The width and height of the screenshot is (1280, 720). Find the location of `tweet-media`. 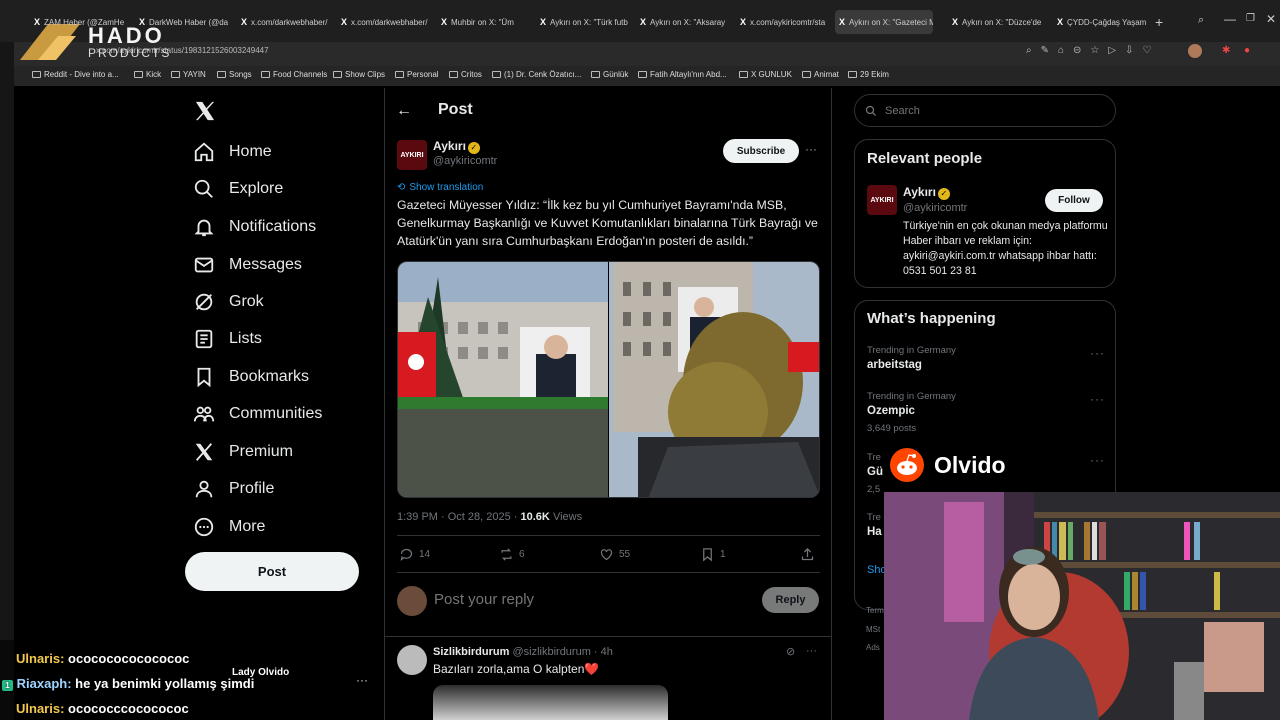

tweet-media is located at coordinates (608, 379).